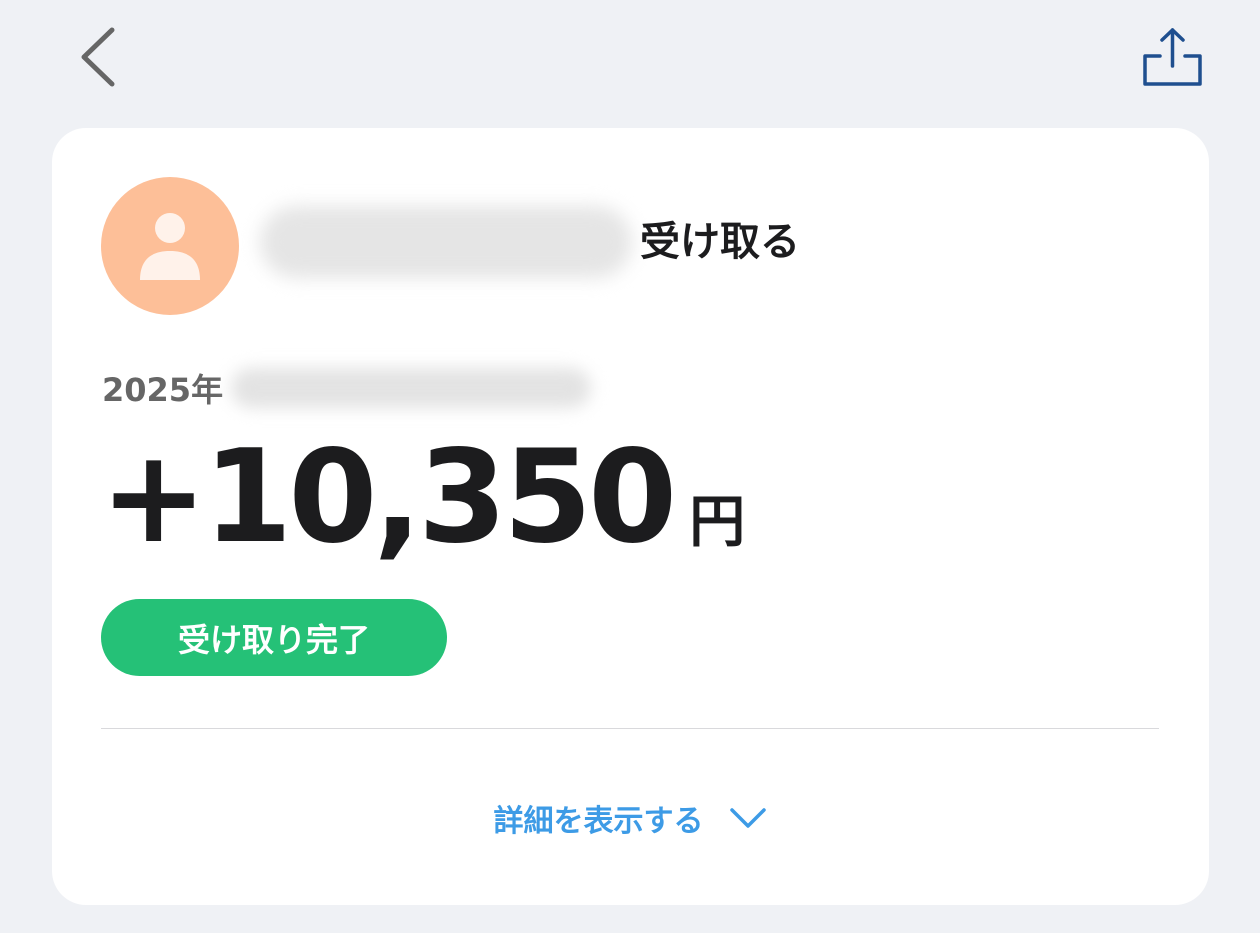  Describe the element at coordinates (717, 522) in the screenshot. I see `currency-label: 円` at that location.